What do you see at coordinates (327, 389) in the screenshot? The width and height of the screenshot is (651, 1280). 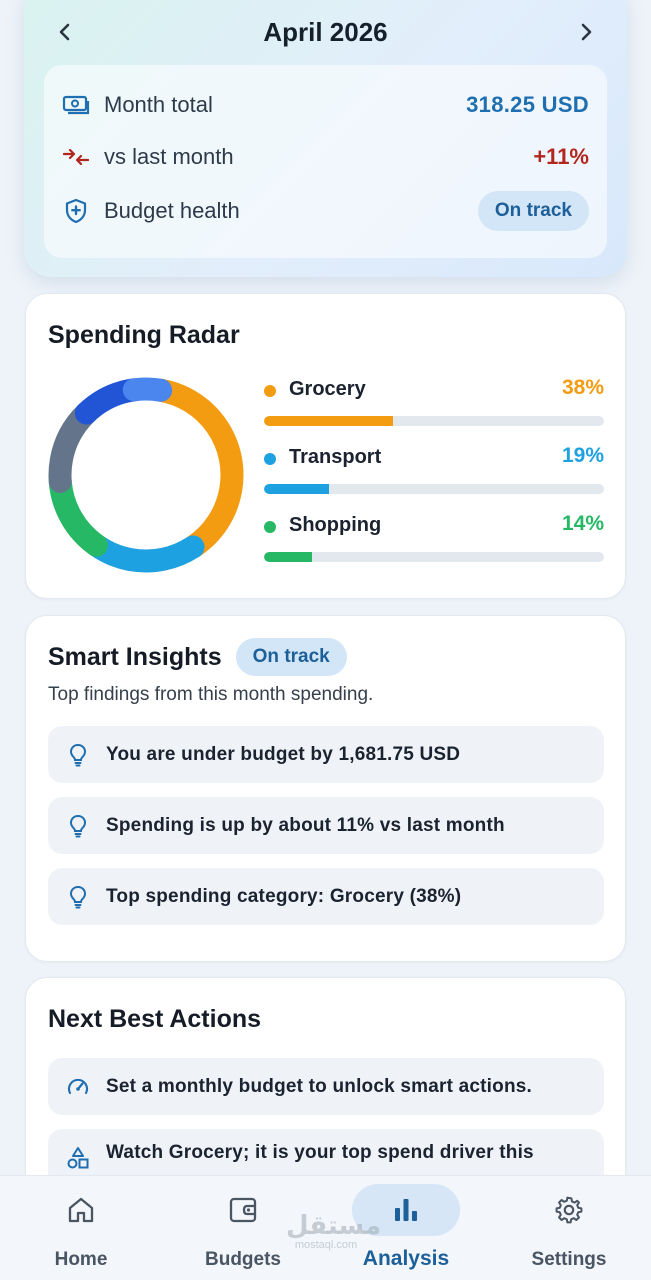 I see `legend-category-name: Grocery` at bounding box center [327, 389].